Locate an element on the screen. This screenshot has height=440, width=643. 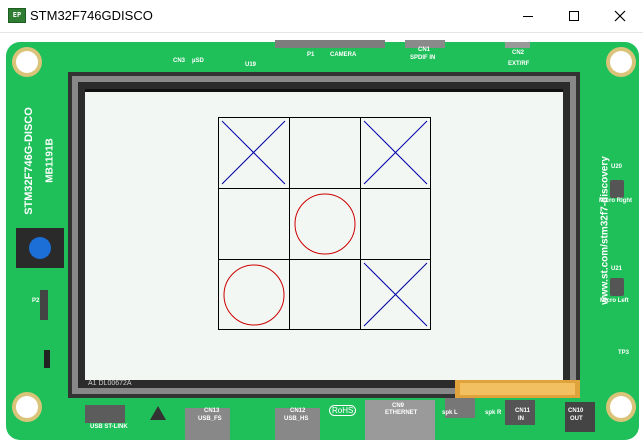
label-ext-rf: EXT/RF is located at coordinates (519, 64).